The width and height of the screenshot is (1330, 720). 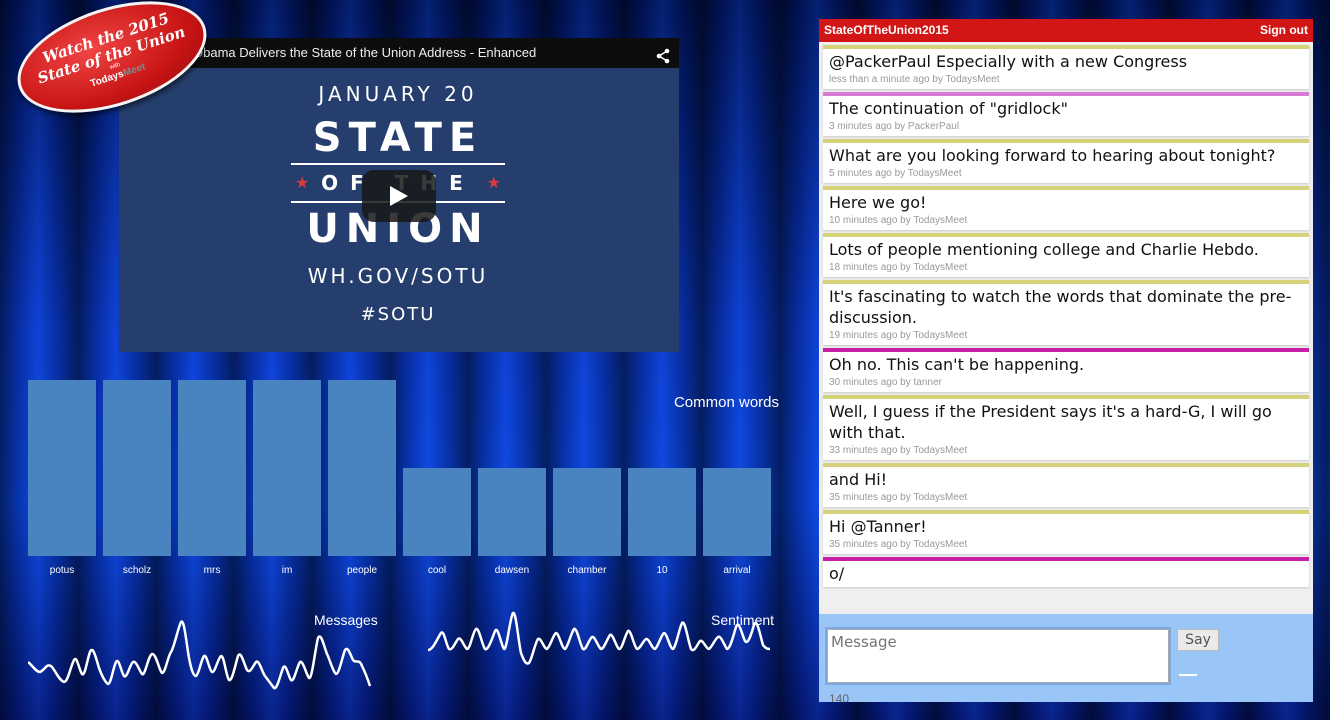 I want to click on bar-arrival, so click(x=737, y=512).